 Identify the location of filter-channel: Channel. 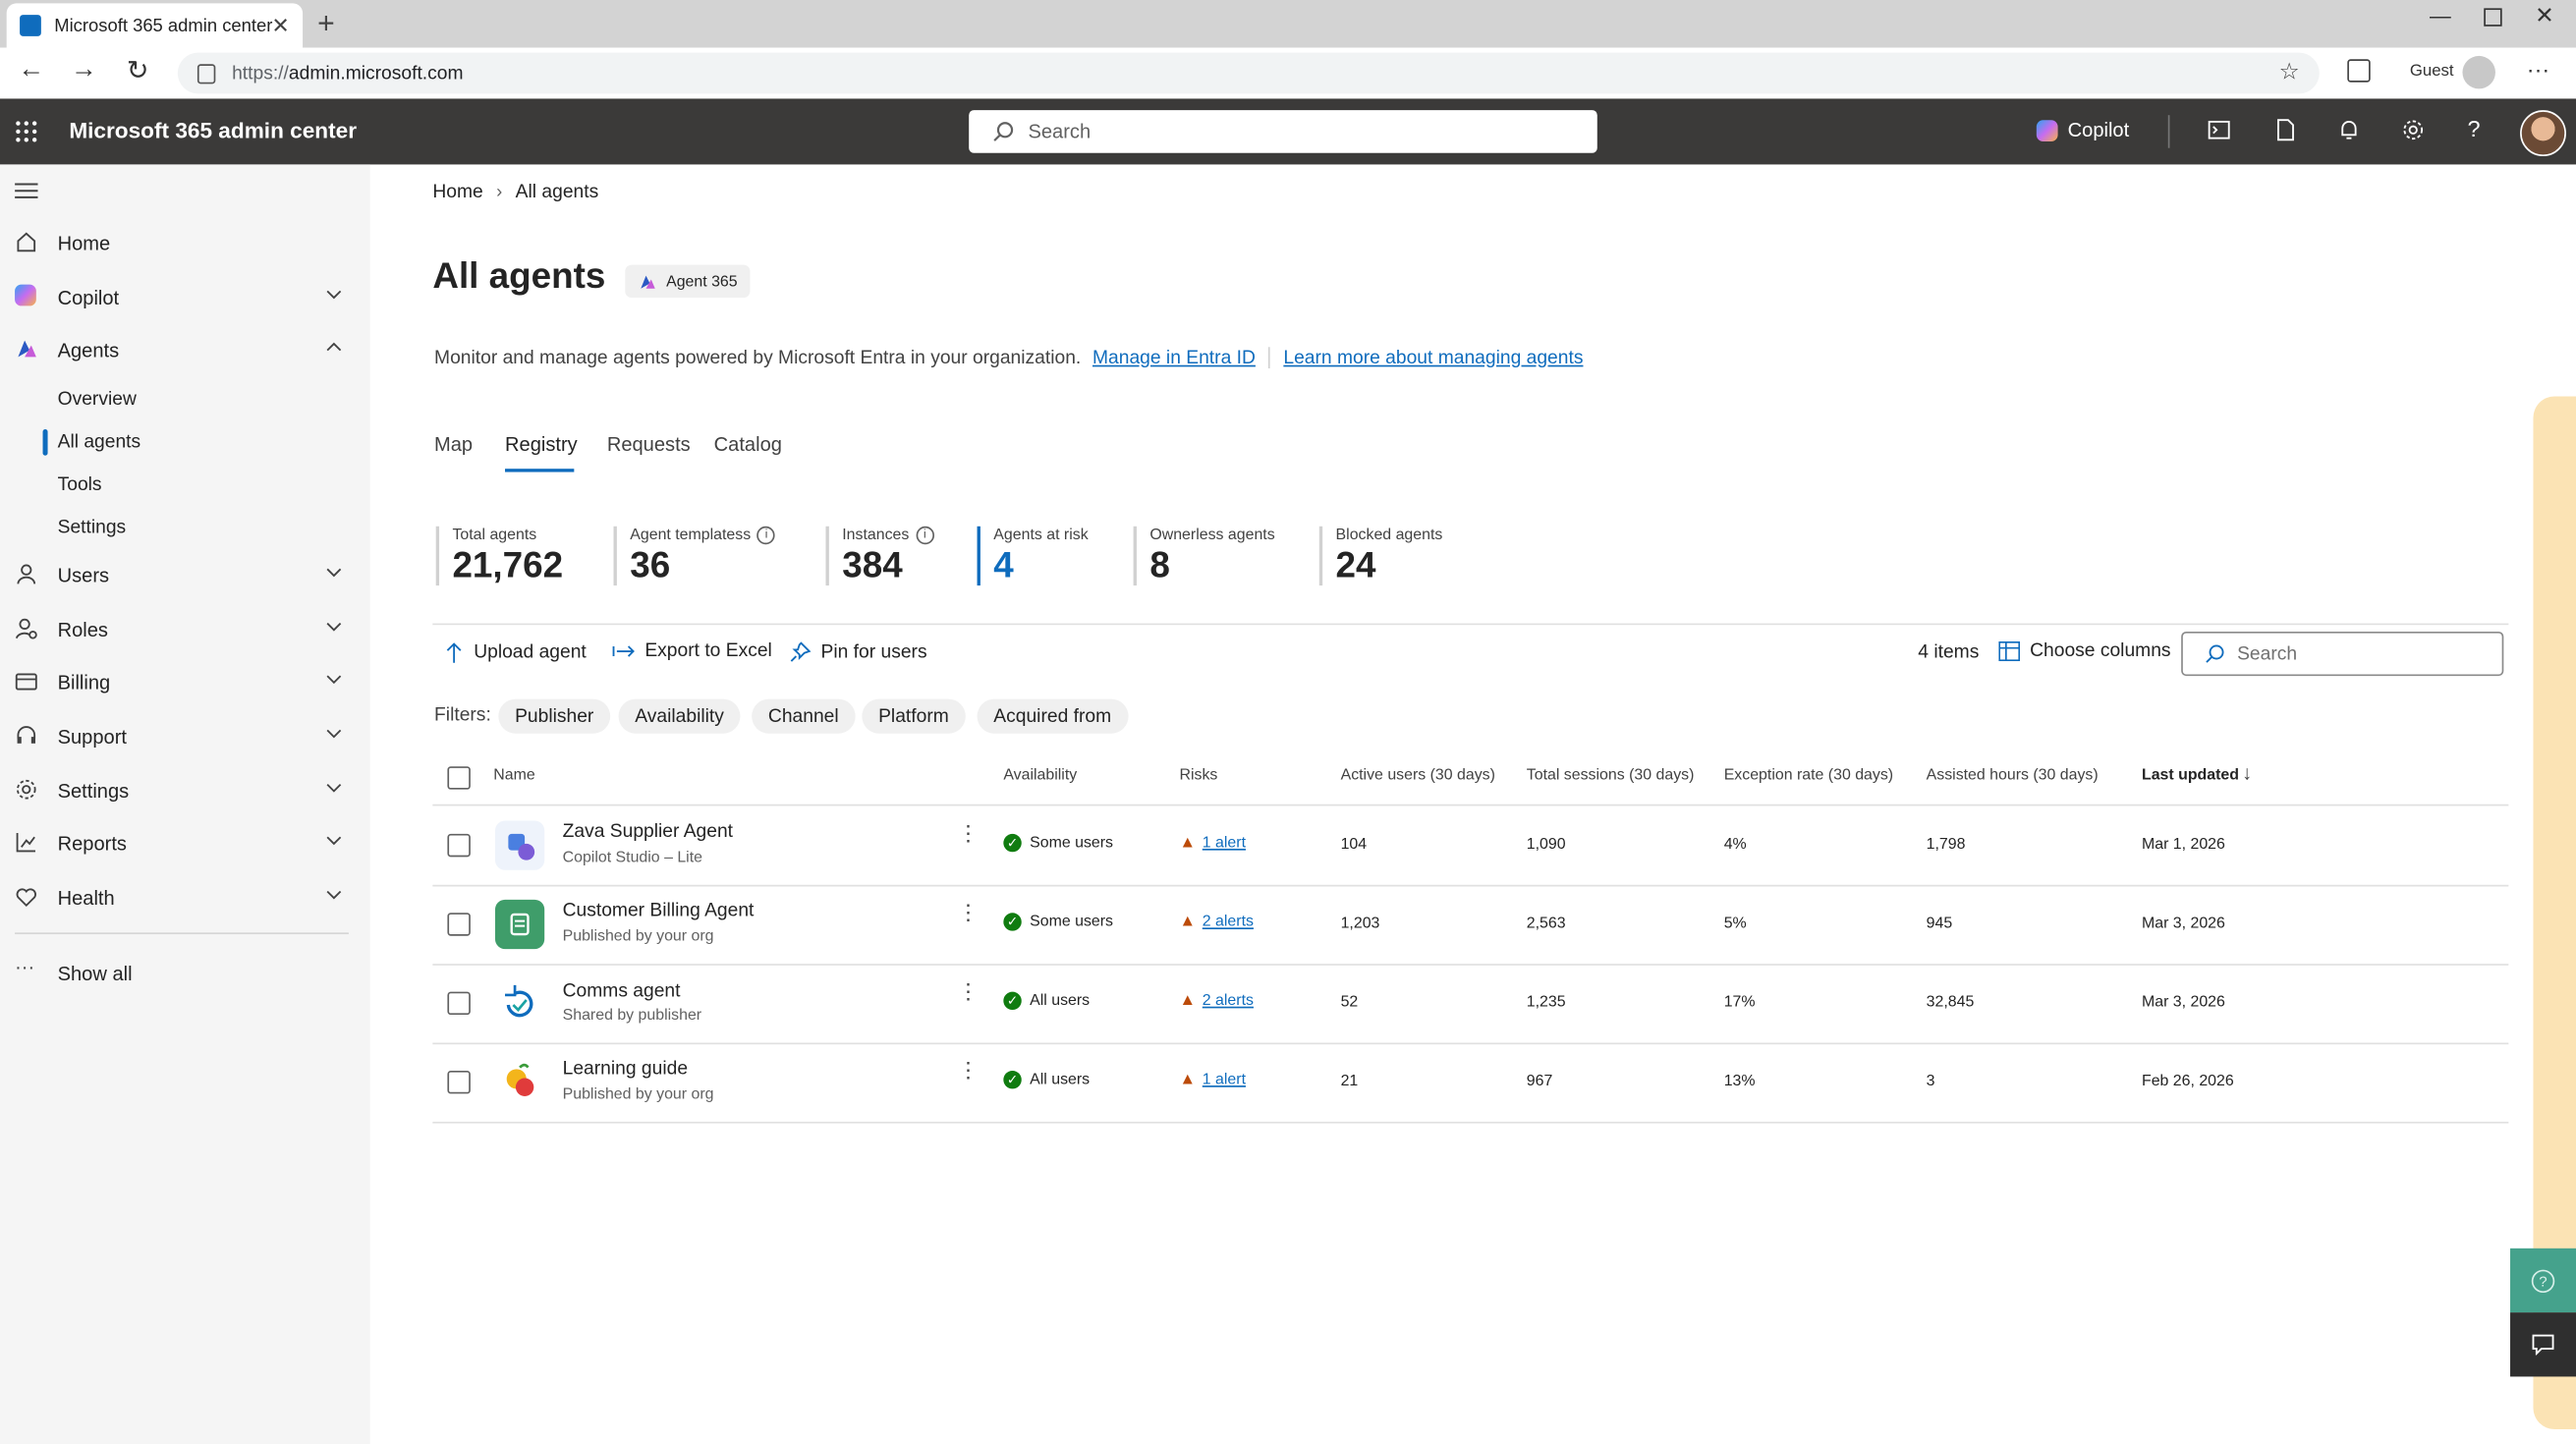
(804, 716).